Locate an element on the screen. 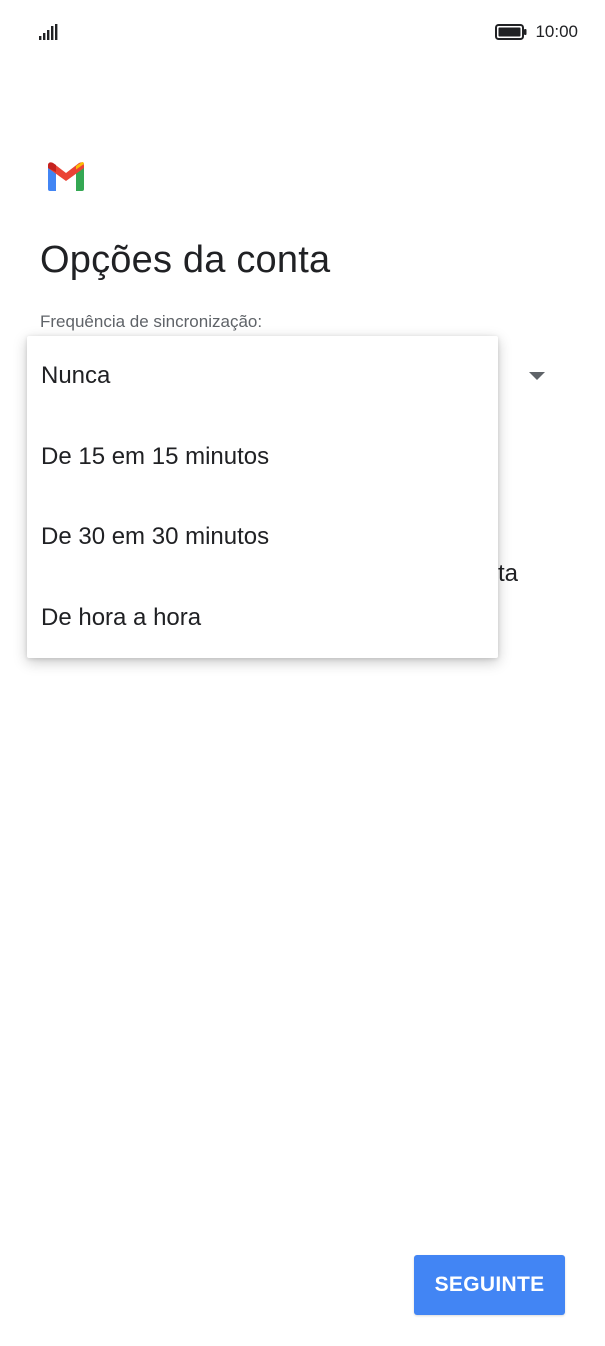 This screenshot has width=605, height=1346. signal-bars-icon is located at coordinates (48, 32).